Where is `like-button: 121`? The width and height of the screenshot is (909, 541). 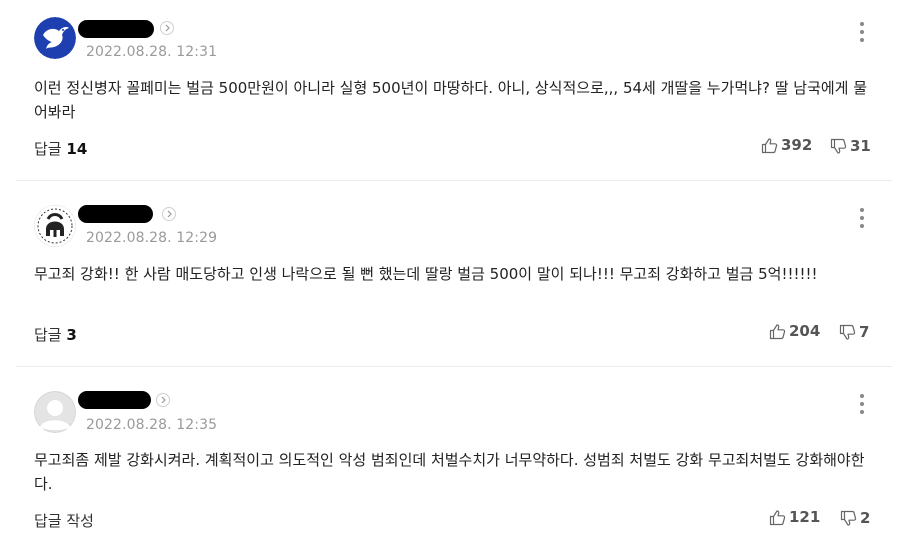
like-button: 121 is located at coordinates (794, 517).